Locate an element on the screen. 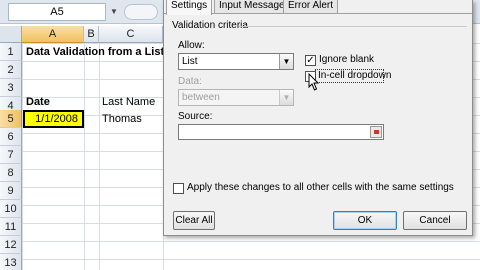 The height and width of the screenshot is (270, 480). allow-select: List ▼ is located at coordinates (236, 61).